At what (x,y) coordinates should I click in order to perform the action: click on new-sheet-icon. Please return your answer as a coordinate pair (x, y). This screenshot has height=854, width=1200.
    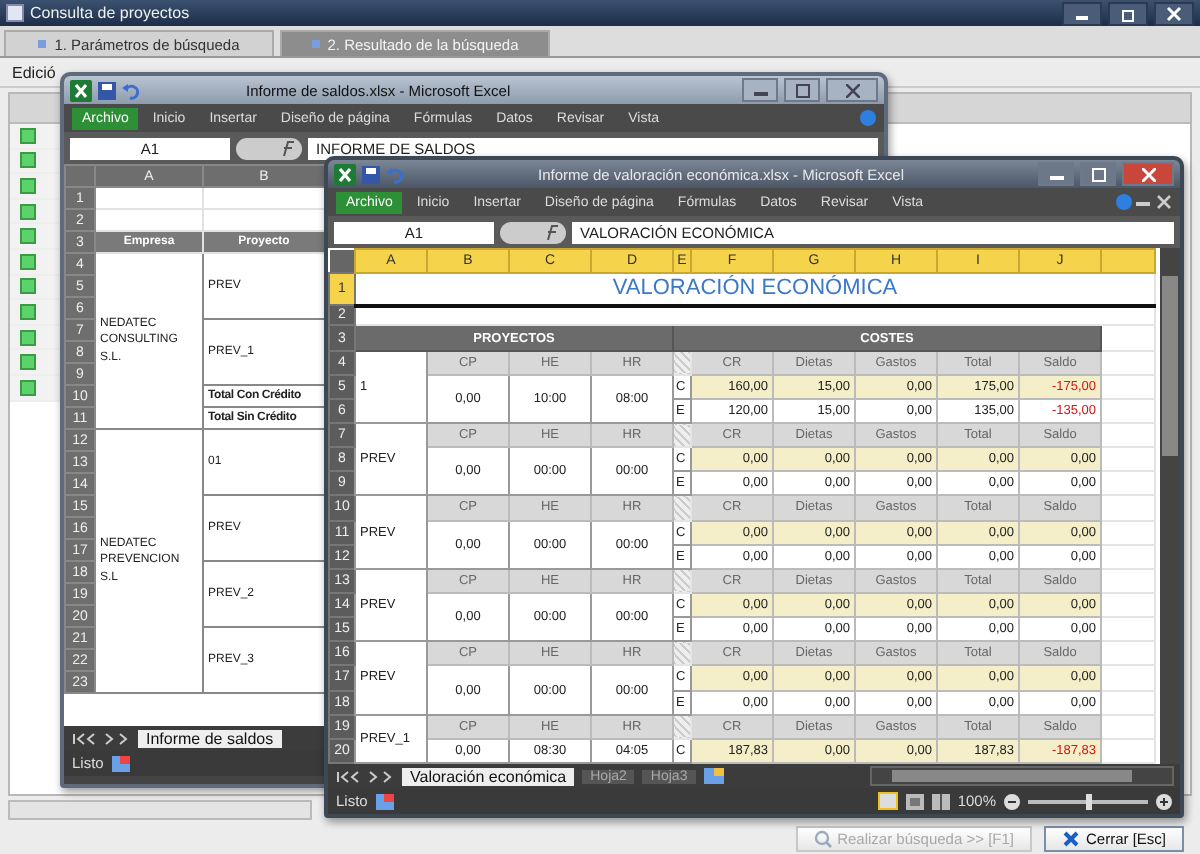
    Looking at the image, I should click on (713, 776).